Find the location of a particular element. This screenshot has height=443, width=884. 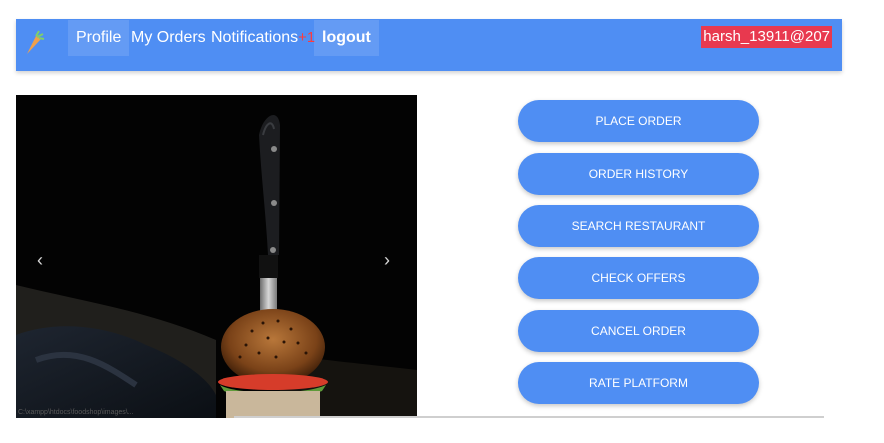

nav-profile-link: Profile is located at coordinates (99, 38).